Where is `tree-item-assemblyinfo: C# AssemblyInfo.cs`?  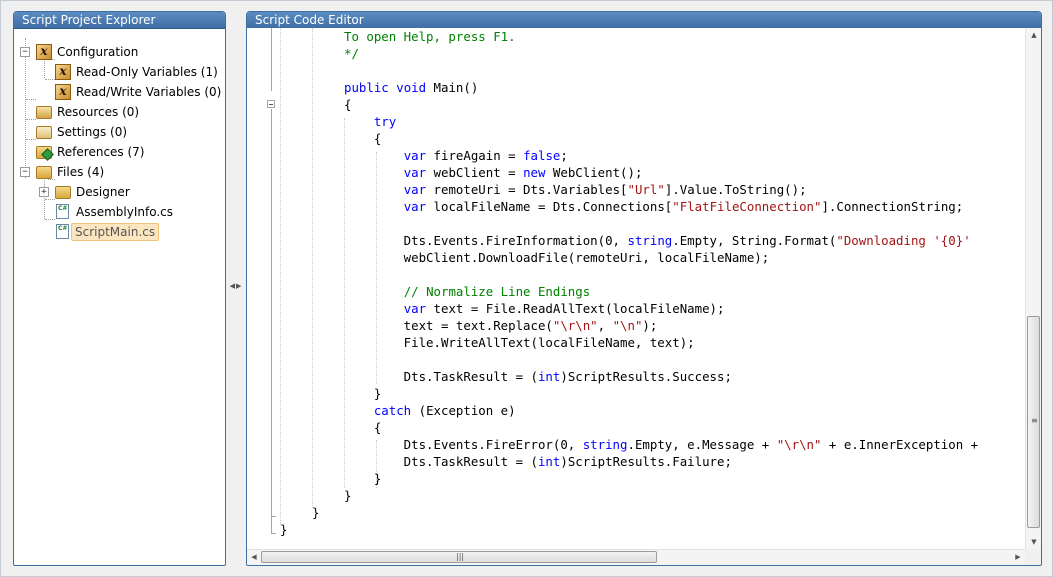 tree-item-assemblyinfo: C# AssemblyInfo.cs is located at coordinates (114, 212).